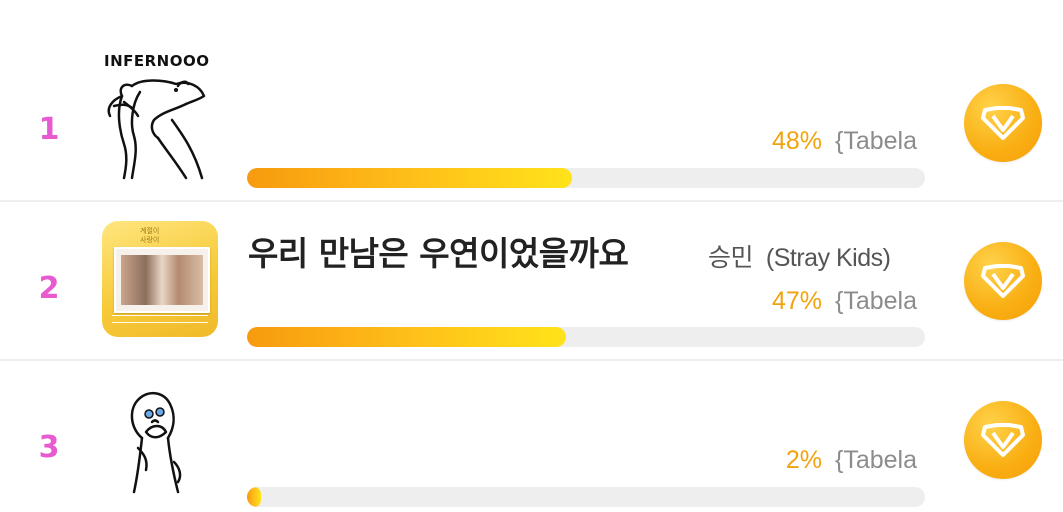 The image size is (1063, 512). I want to click on artist-name: 승민 (Stray Kids), so click(799, 258).